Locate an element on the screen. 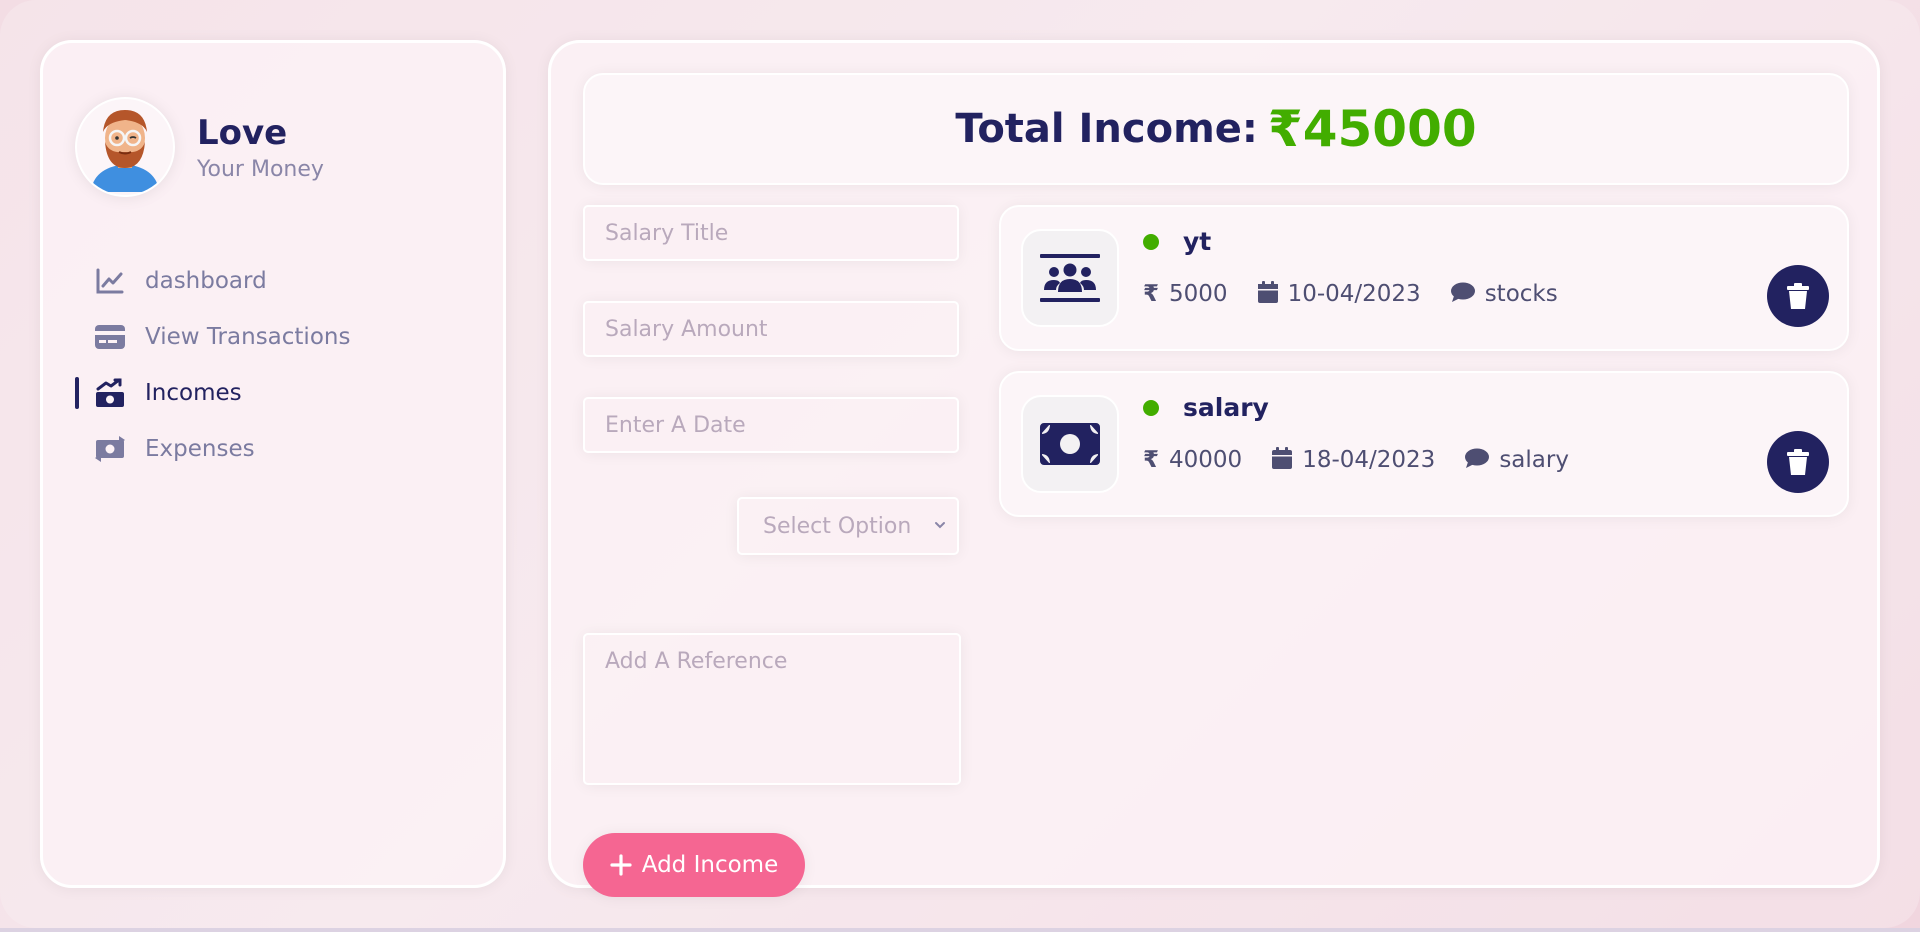  profile-name: Love is located at coordinates (242, 132).